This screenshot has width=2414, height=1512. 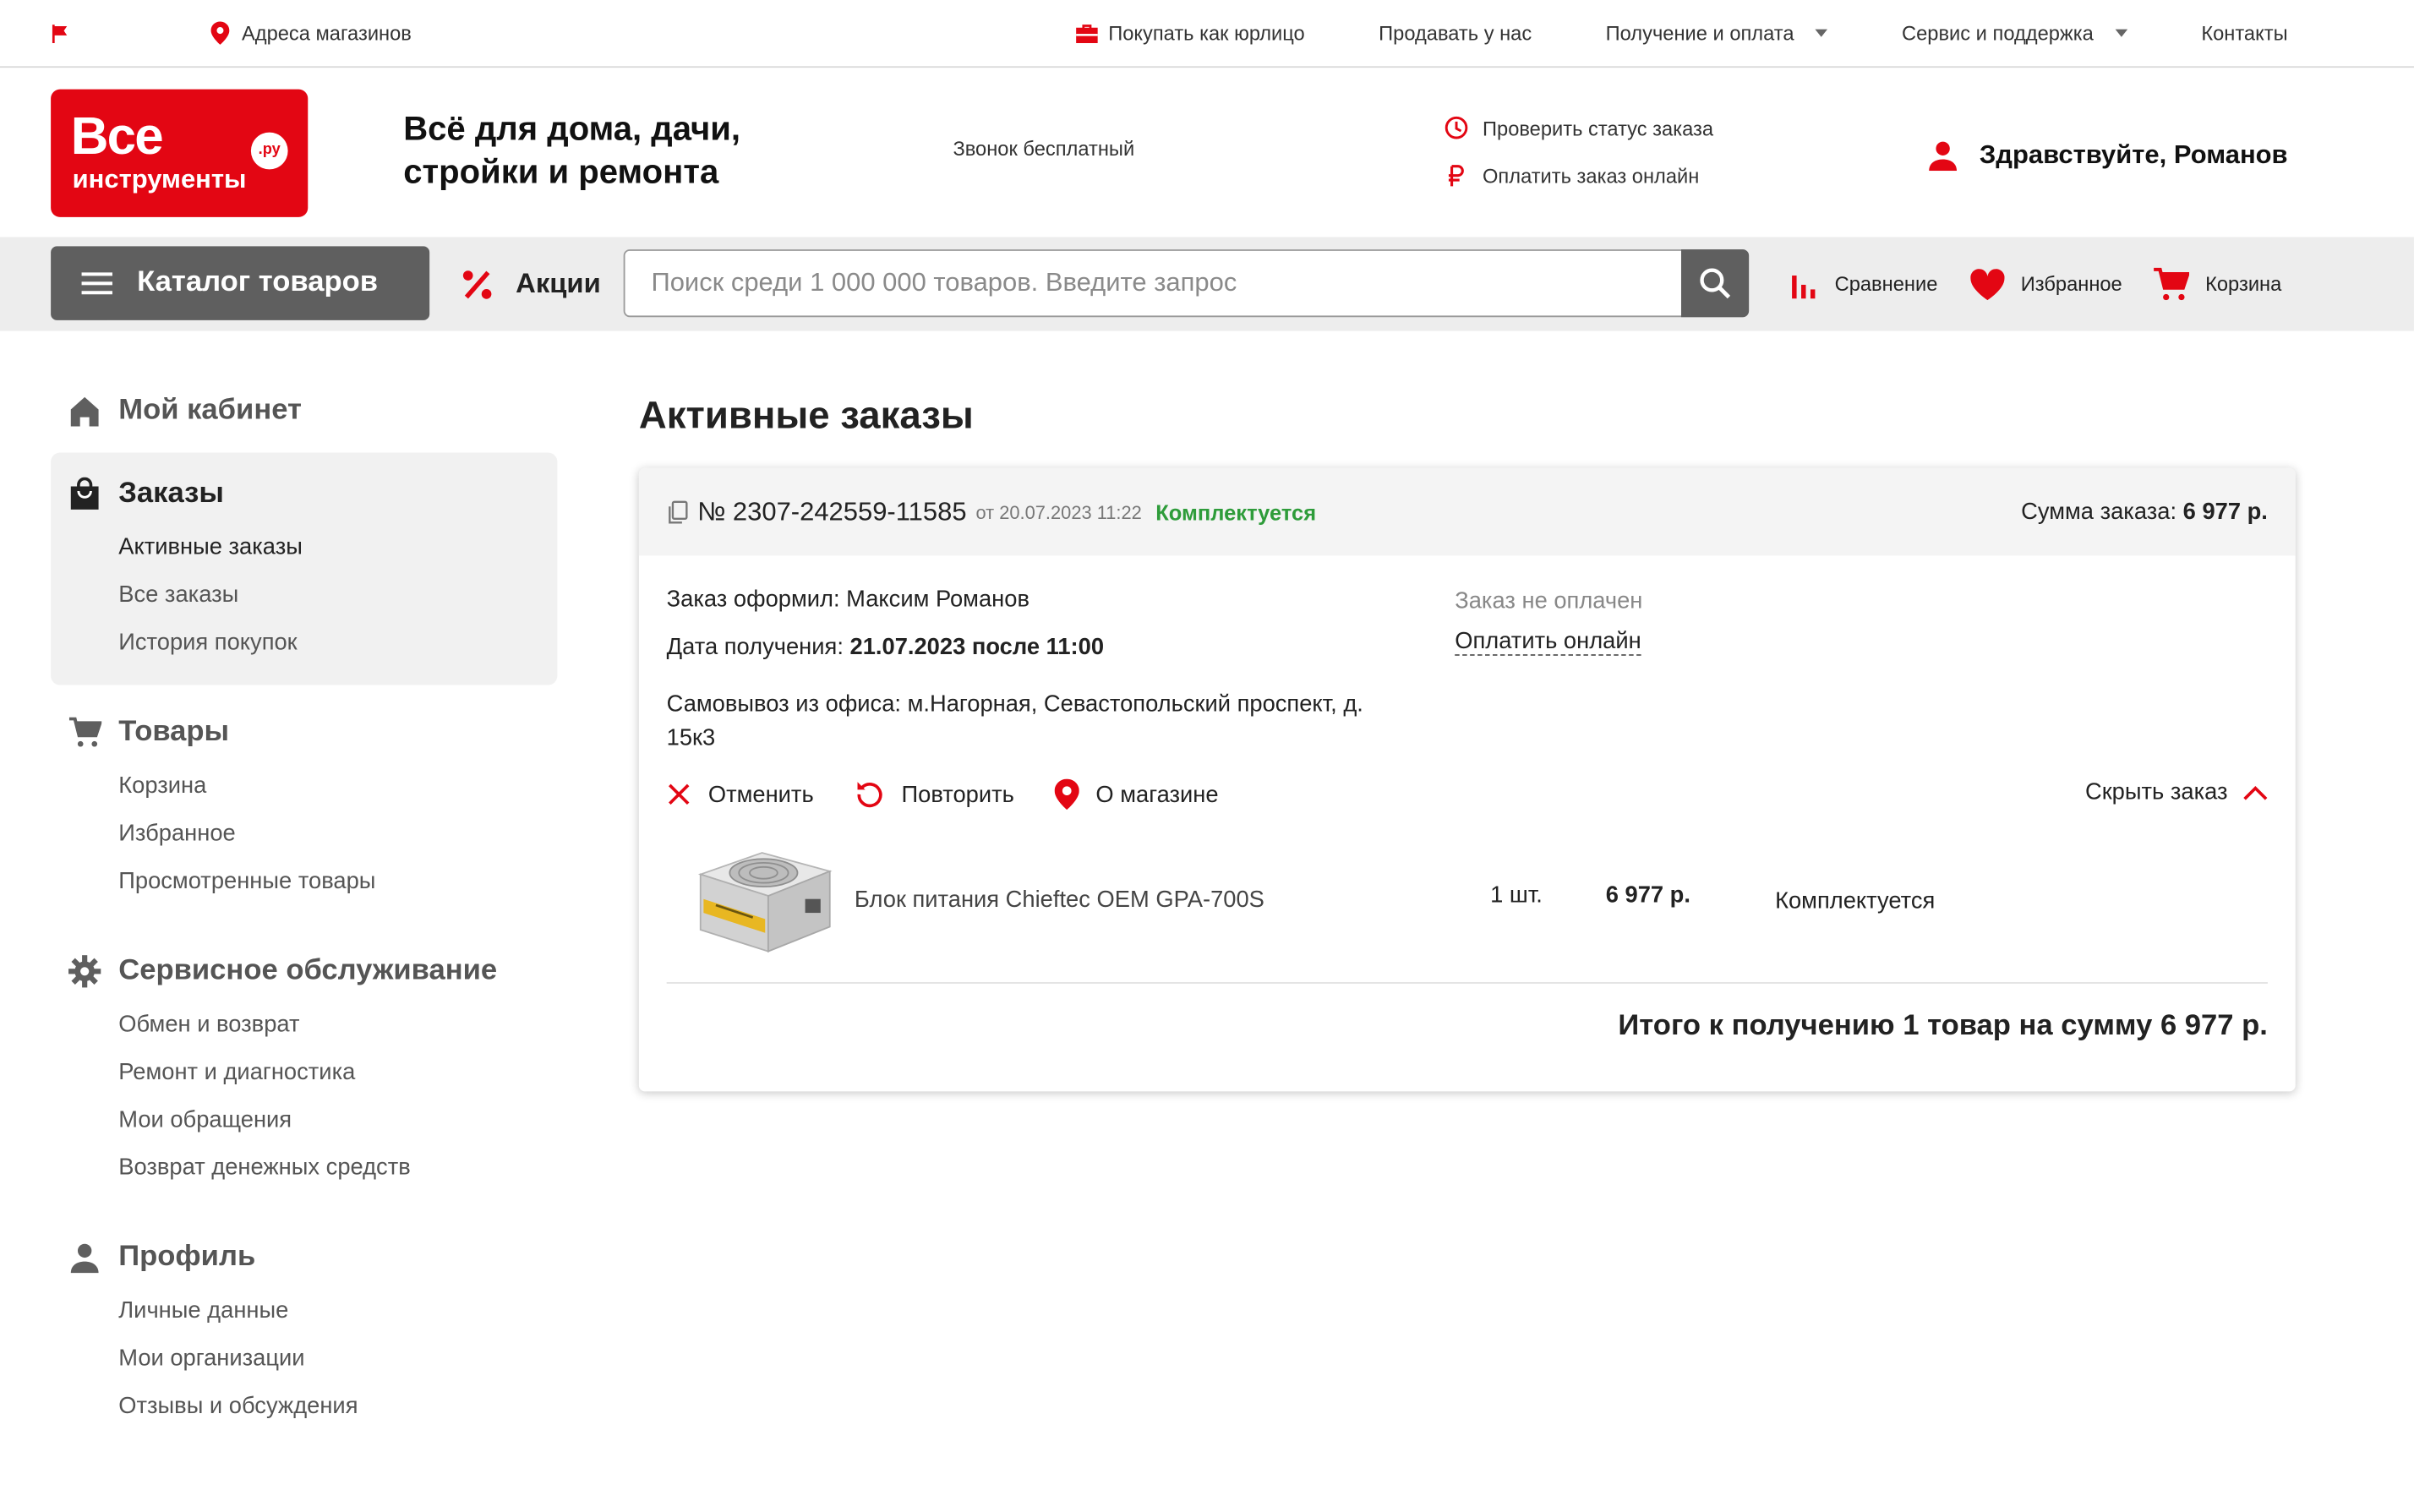 I want to click on contacts-link: Контакты, so click(x=2244, y=32).